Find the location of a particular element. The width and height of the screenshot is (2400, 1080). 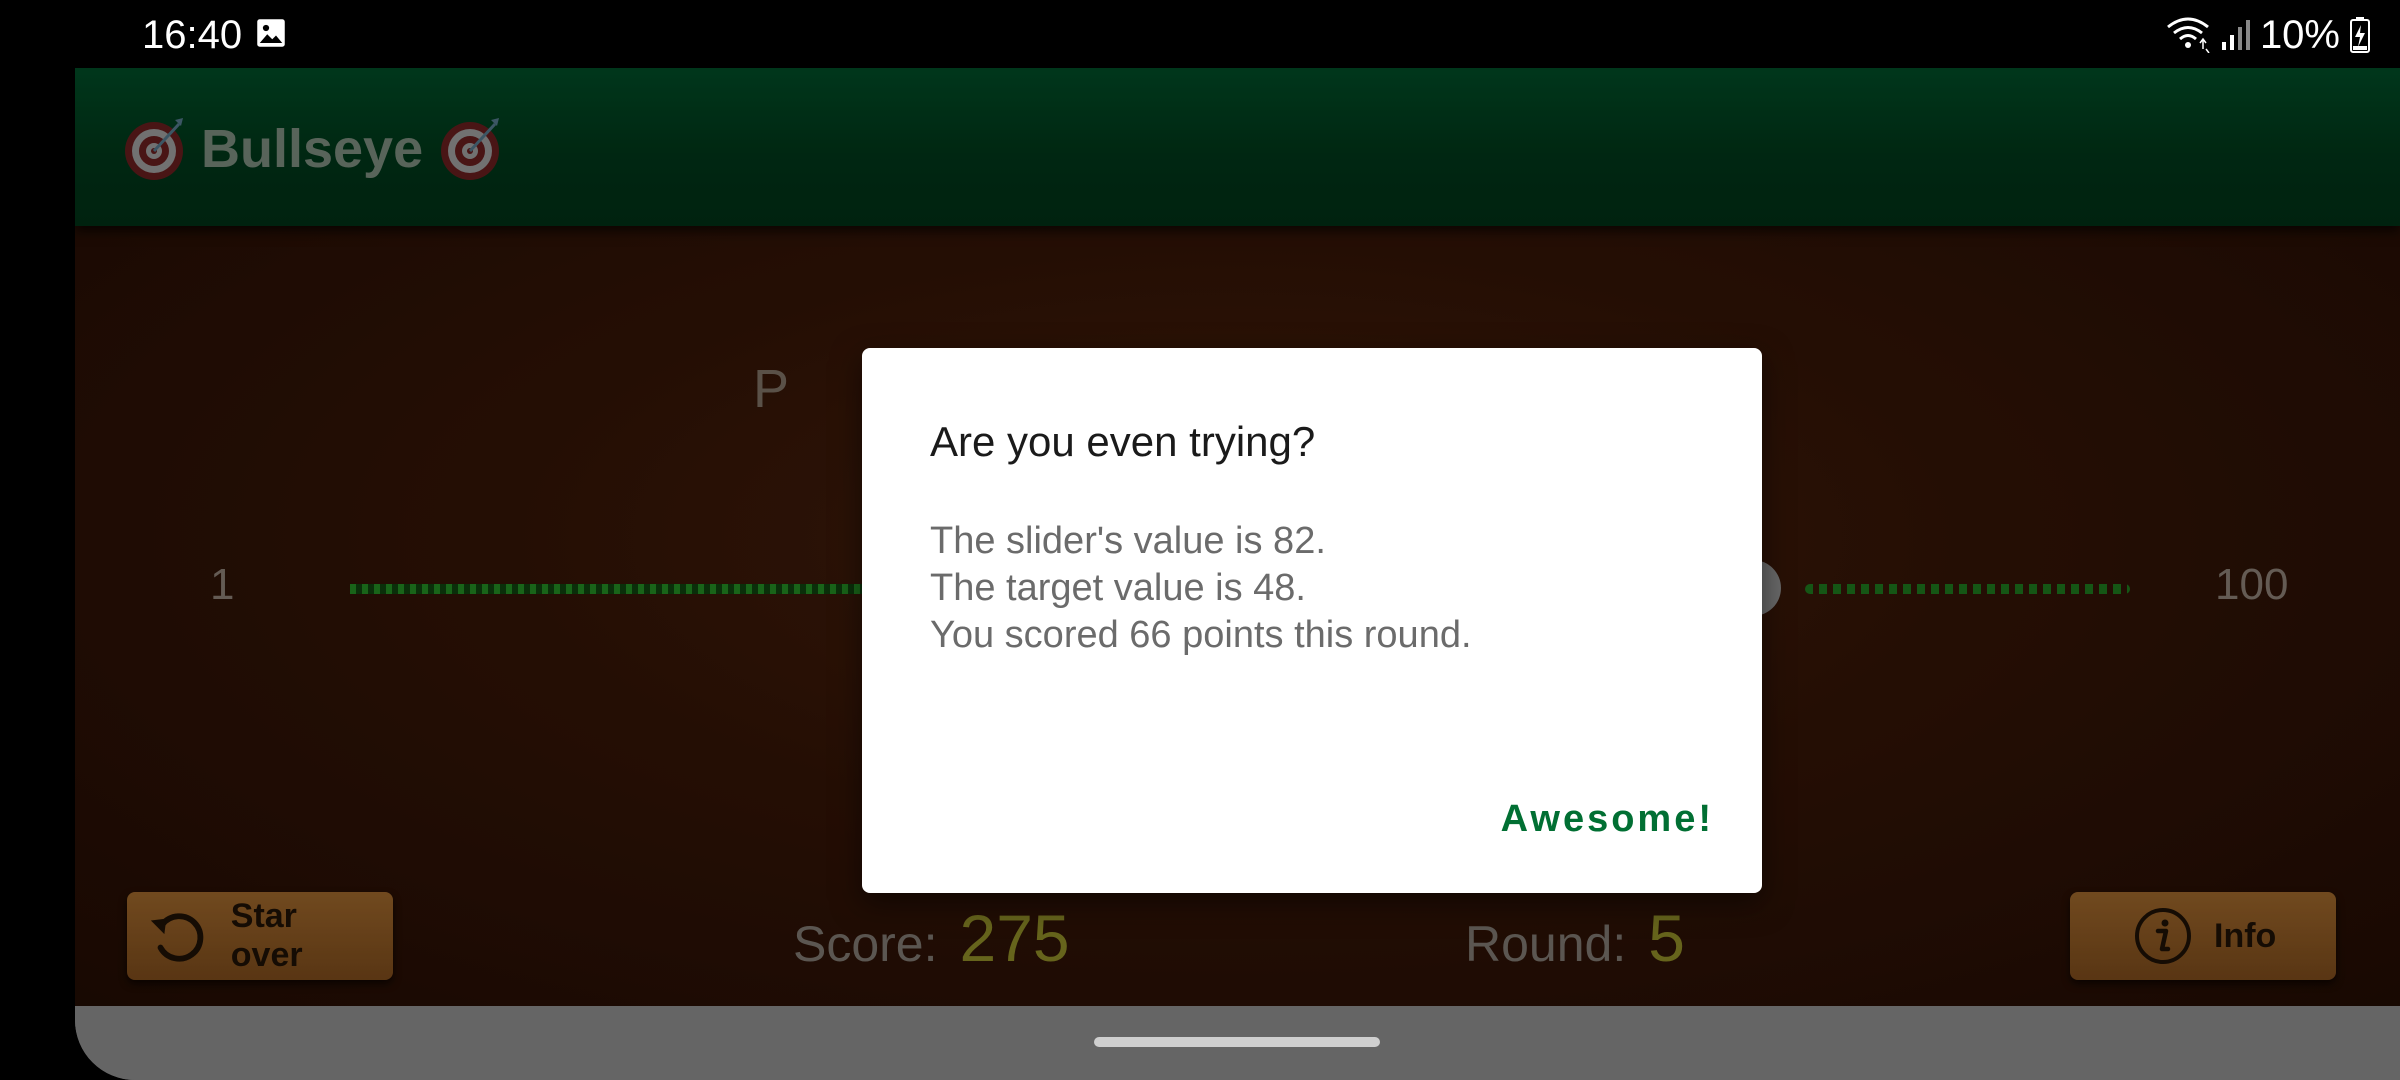

dialog-line-target-value: The target value is 48. is located at coordinates (1118, 588).